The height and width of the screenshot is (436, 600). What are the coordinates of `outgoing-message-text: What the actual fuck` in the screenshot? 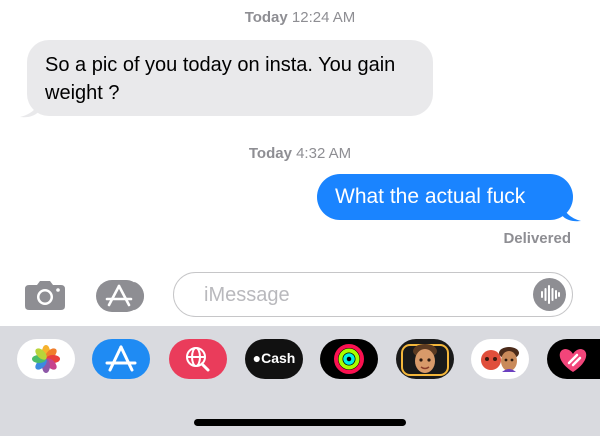 It's located at (430, 196).